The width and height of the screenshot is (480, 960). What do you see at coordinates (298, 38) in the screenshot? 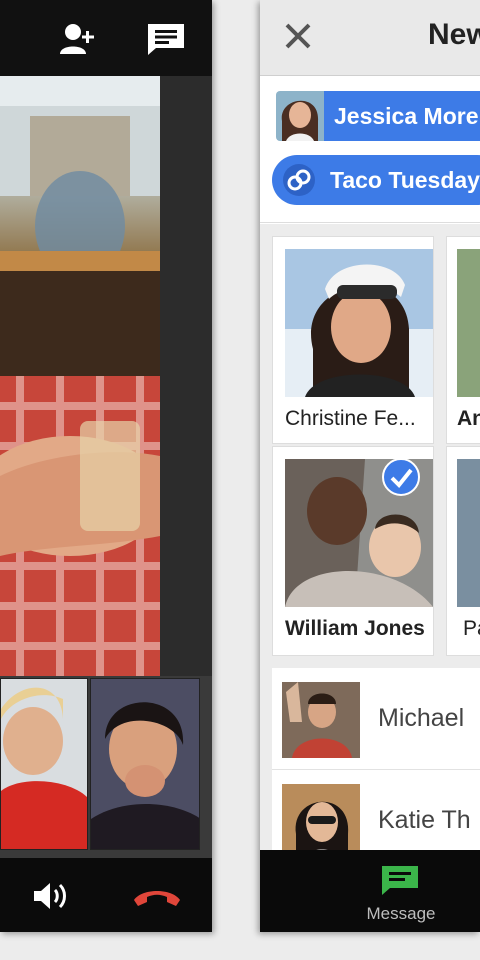
I see `close-icon` at bounding box center [298, 38].